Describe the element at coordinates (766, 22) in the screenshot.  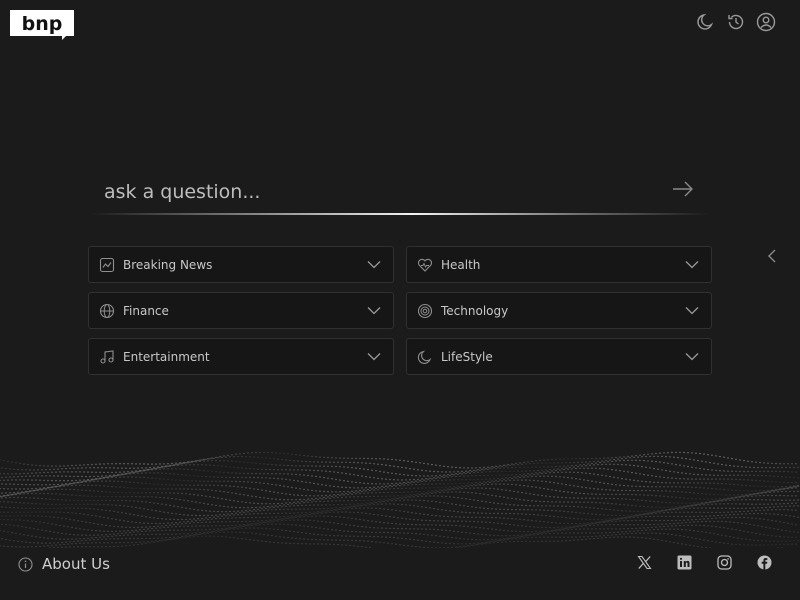
I see `user-icon` at that location.